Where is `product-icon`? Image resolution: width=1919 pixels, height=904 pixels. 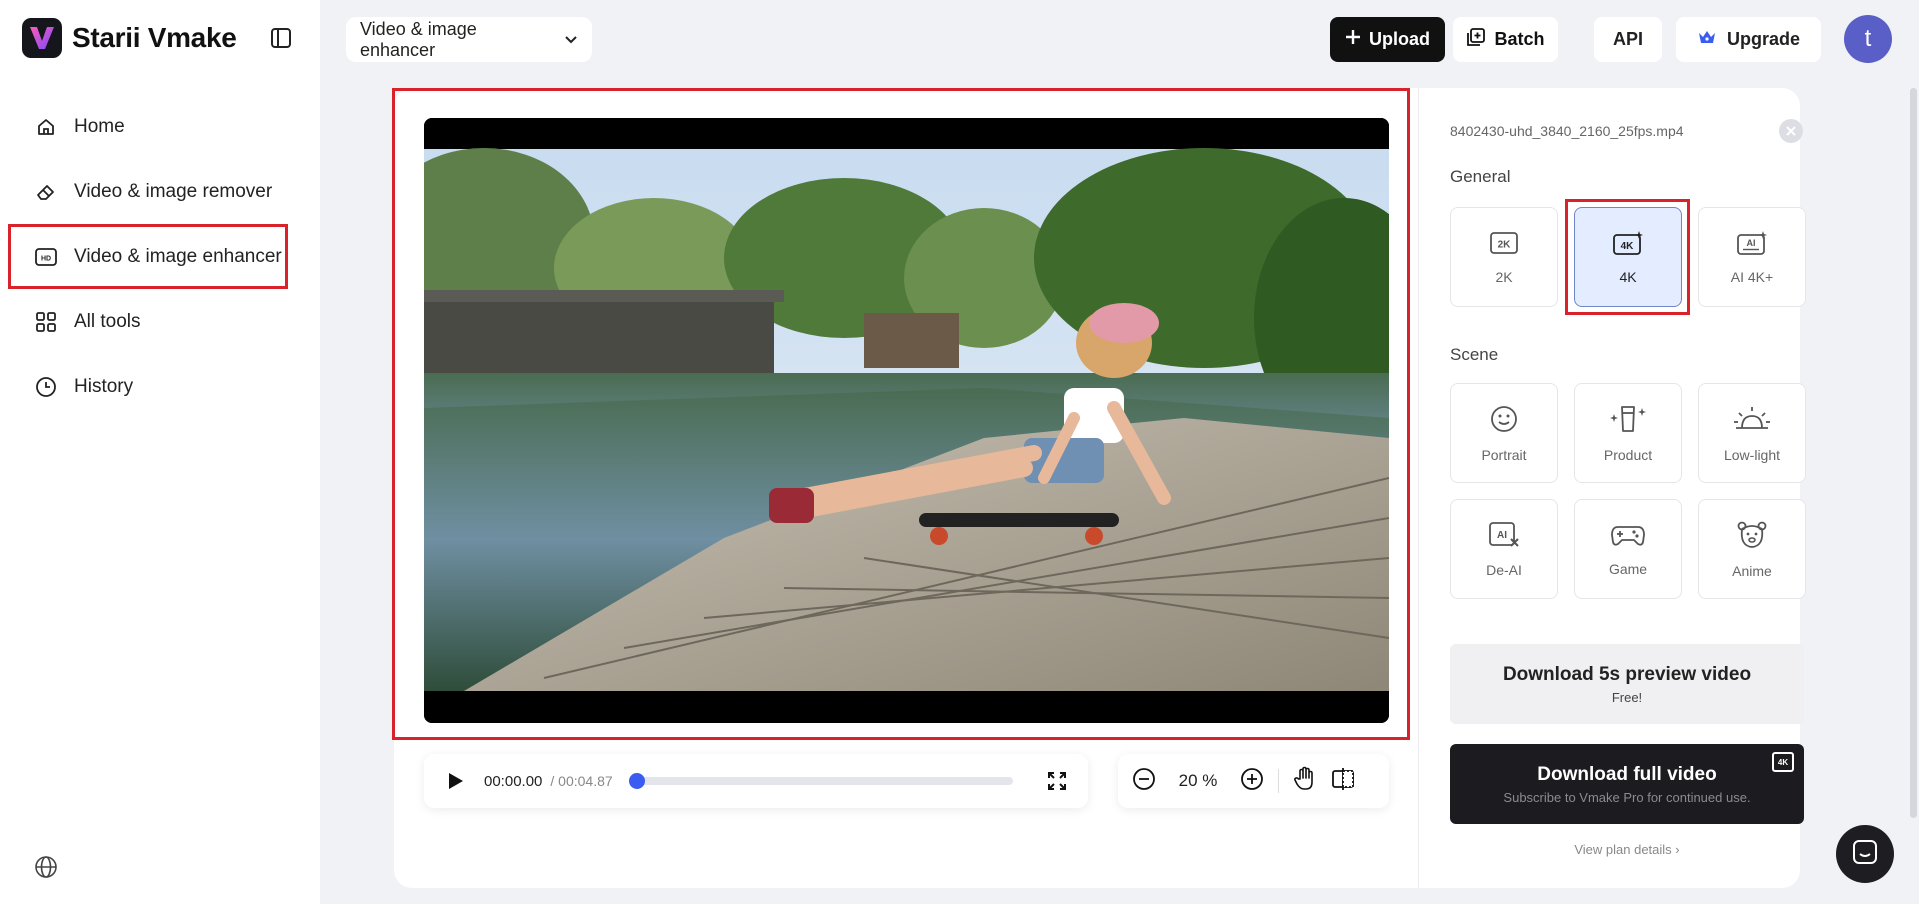
product-icon is located at coordinates (1628, 420).